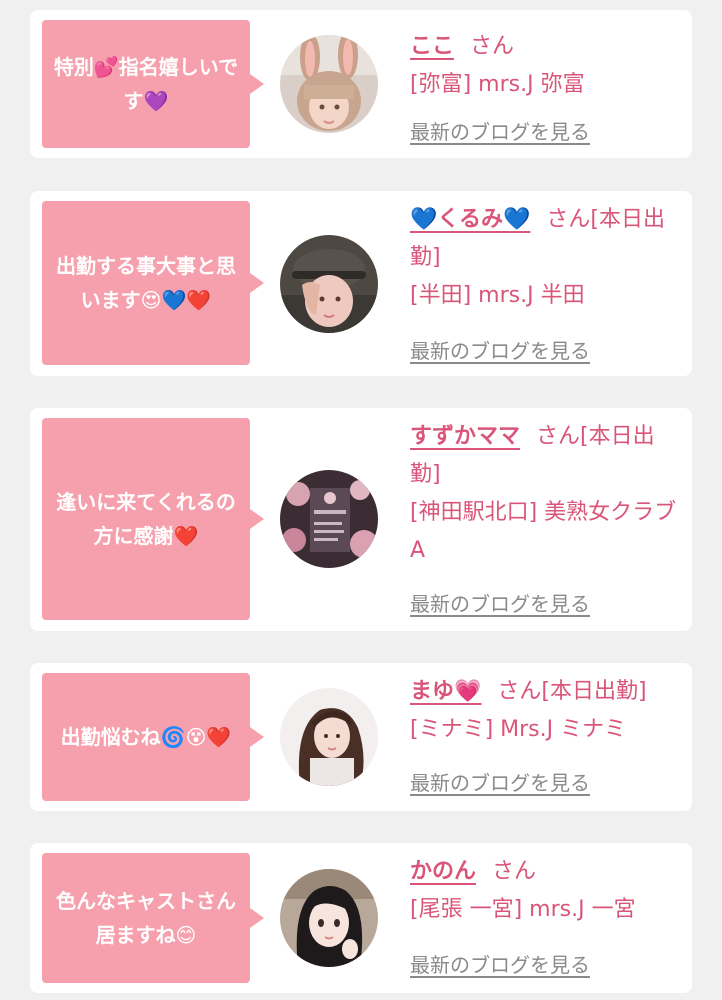 Image resolution: width=722 pixels, height=1000 pixels. Describe the element at coordinates (465, 436) in the screenshot. I see `cast-name-link: すずかママ` at that location.